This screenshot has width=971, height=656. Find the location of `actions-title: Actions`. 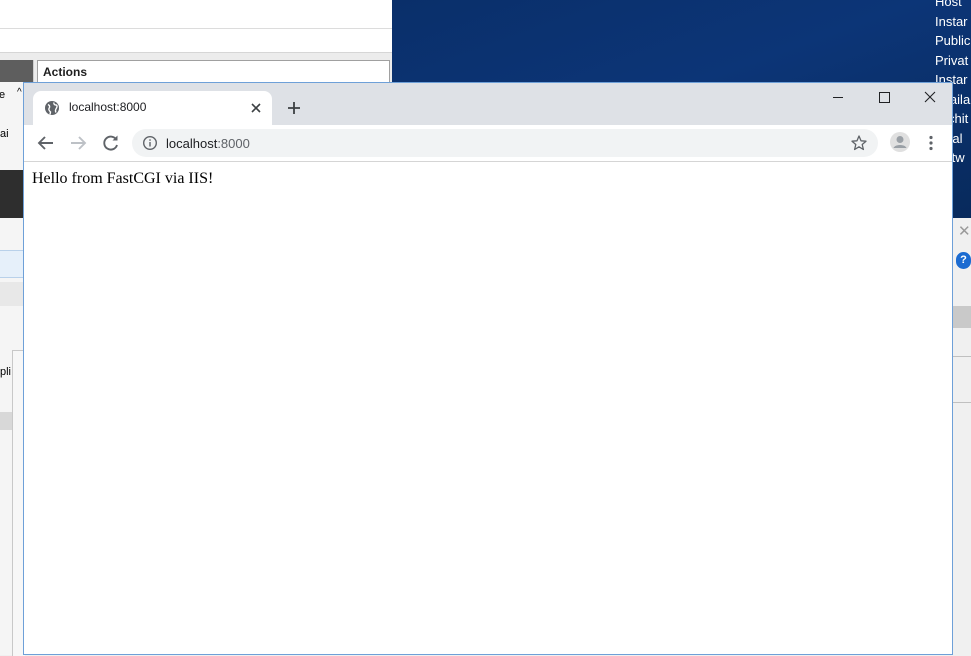

actions-title: Actions is located at coordinates (65, 72).